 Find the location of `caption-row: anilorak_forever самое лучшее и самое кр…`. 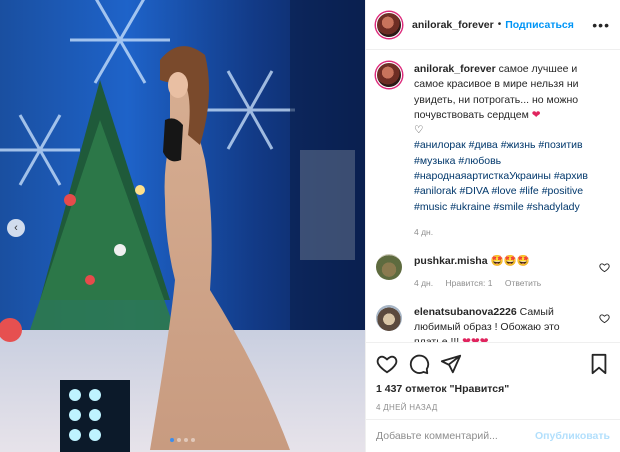

caption-row: anilorak_forever самое лучшее и самое кр… is located at coordinates (493, 151).